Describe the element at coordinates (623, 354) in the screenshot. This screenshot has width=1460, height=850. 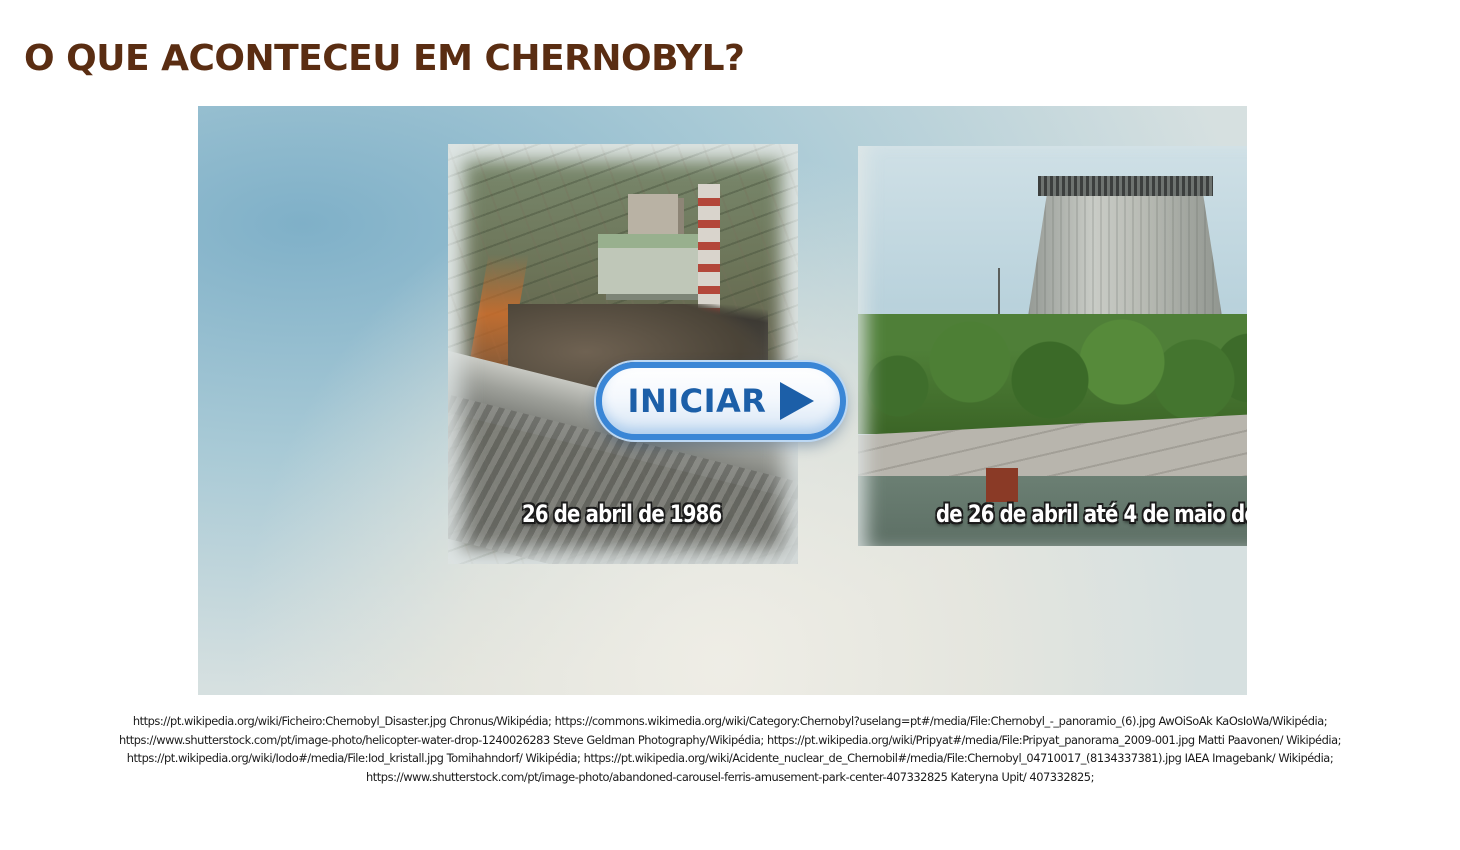
I see `reactor-aerial-photo` at that location.